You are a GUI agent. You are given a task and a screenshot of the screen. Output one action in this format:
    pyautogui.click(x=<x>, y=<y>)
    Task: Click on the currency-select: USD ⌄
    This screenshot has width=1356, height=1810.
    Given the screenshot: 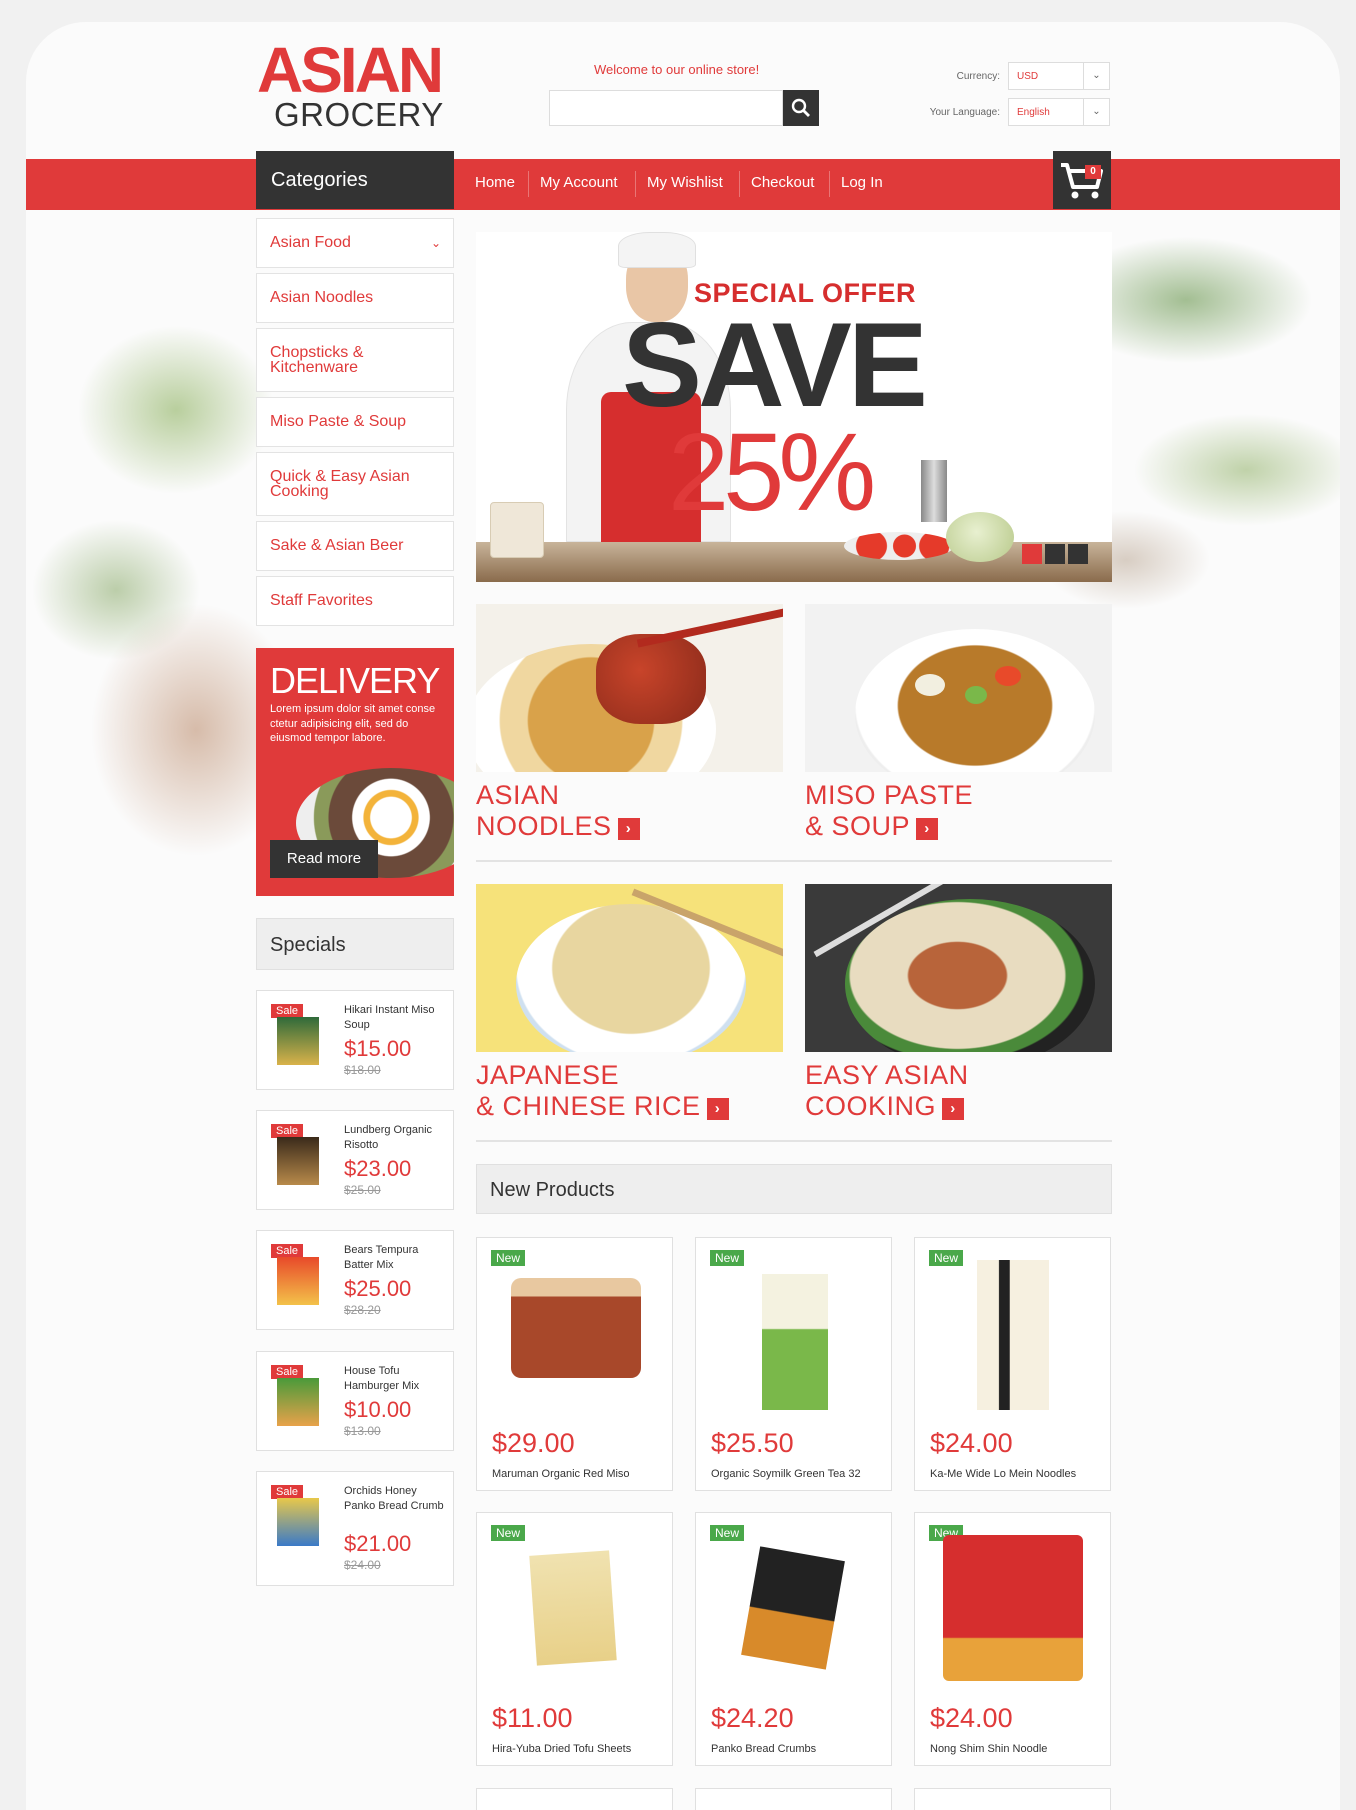 What is the action you would take?
    pyautogui.click(x=1059, y=76)
    